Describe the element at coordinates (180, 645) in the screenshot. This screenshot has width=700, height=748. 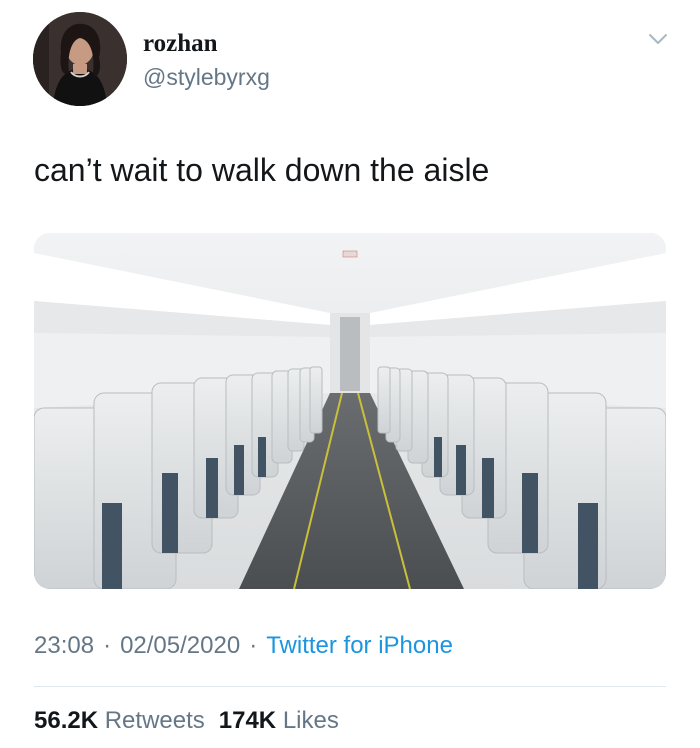
I see `tweet-date: 02/05/2020` at that location.